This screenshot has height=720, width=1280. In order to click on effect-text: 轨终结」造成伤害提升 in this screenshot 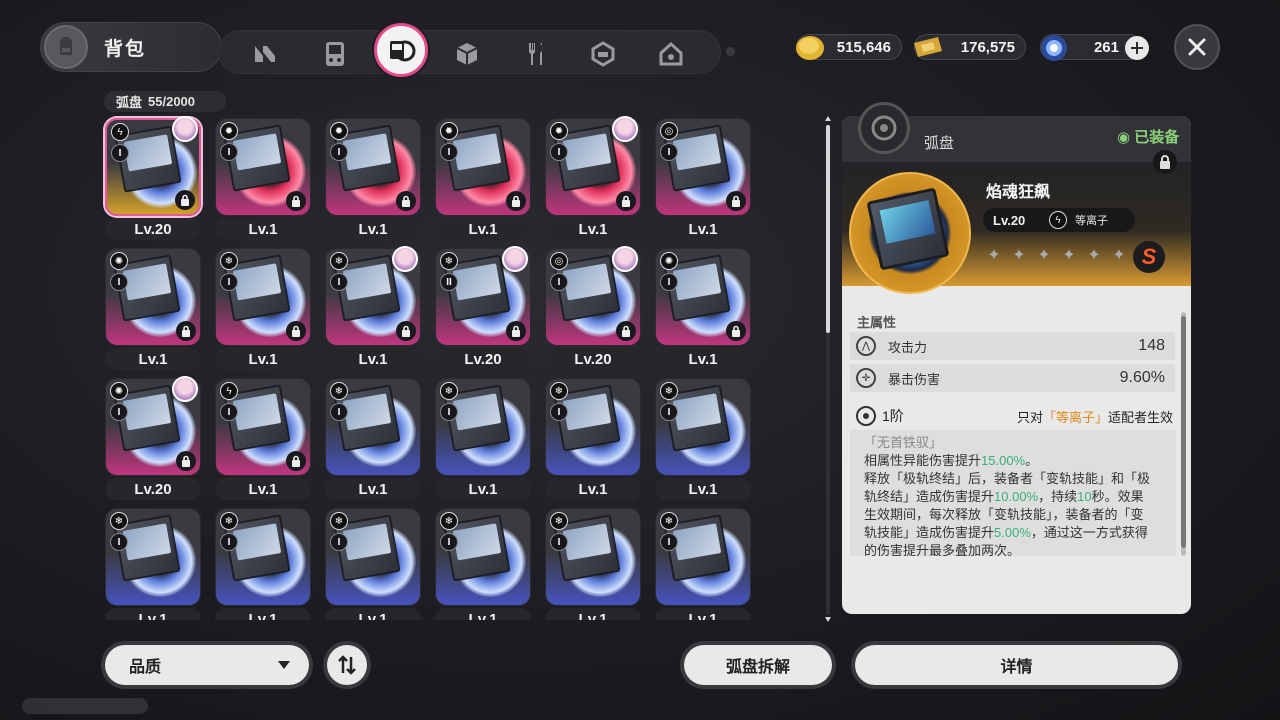, I will do `click(929, 496)`.